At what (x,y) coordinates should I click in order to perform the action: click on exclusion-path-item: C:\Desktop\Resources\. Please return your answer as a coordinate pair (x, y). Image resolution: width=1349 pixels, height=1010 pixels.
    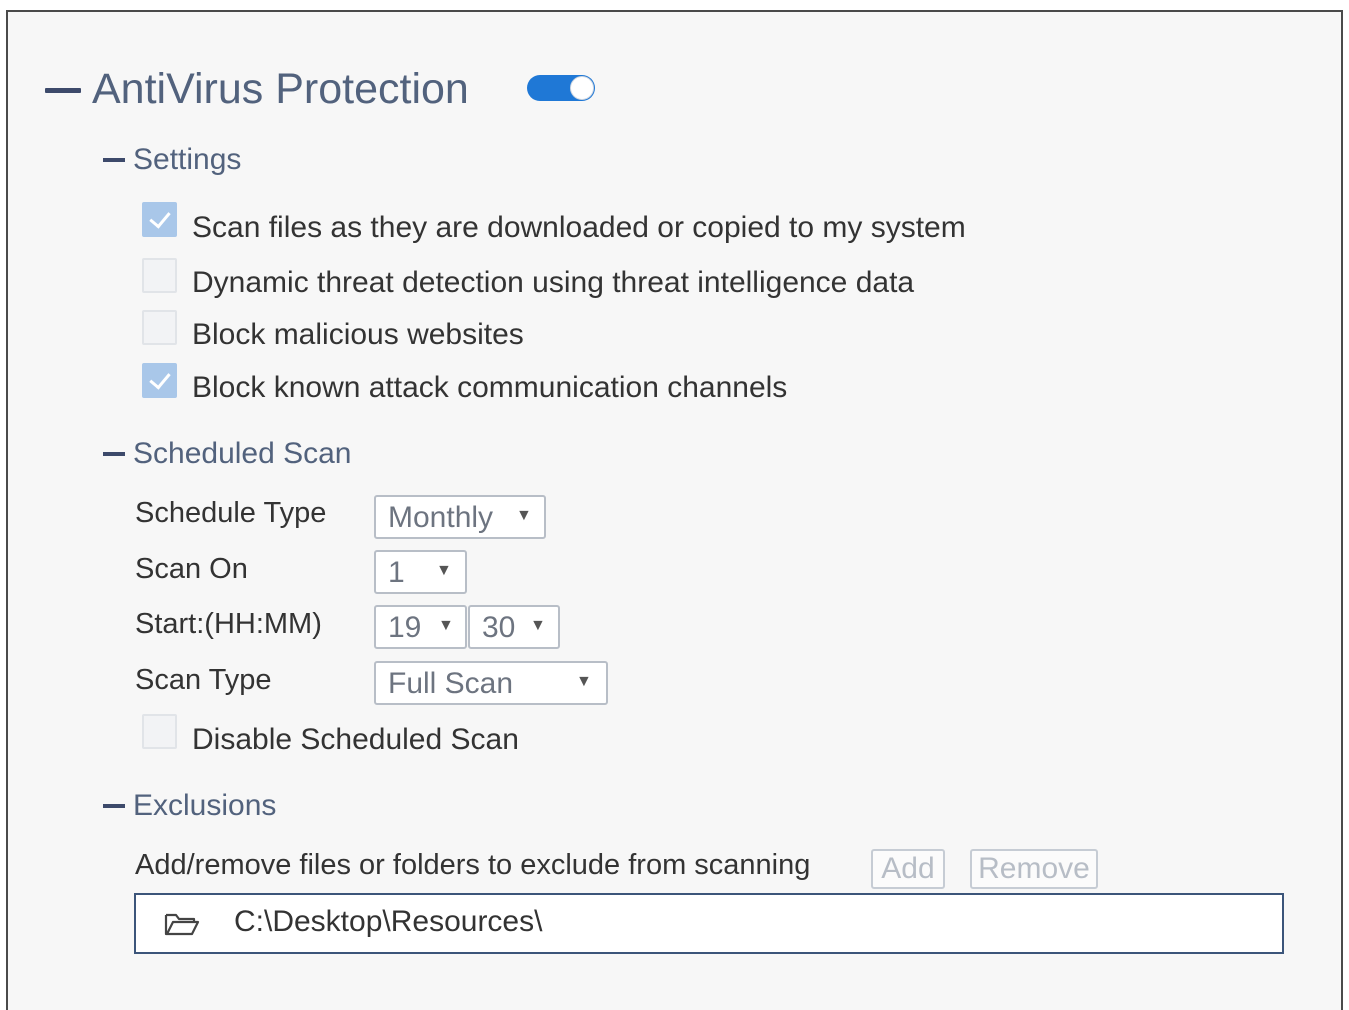
    Looking at the image, I should click on (388, 922).